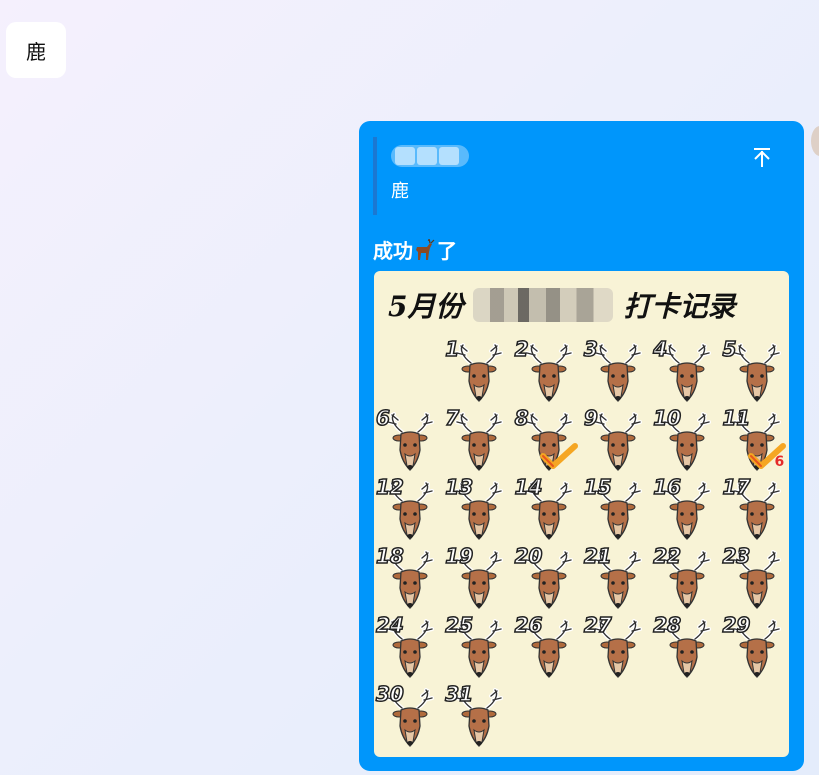  What do you see at coordinates (754, 370) in the screenshot?
I see `calendar-day-cell: 5` at bounding box center [754, 370].